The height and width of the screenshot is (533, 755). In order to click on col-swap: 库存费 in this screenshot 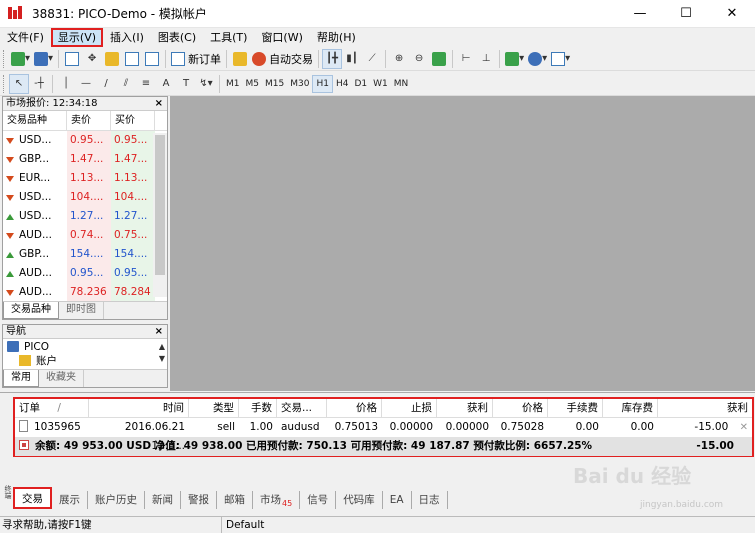, I will do `click(630, 408)`.